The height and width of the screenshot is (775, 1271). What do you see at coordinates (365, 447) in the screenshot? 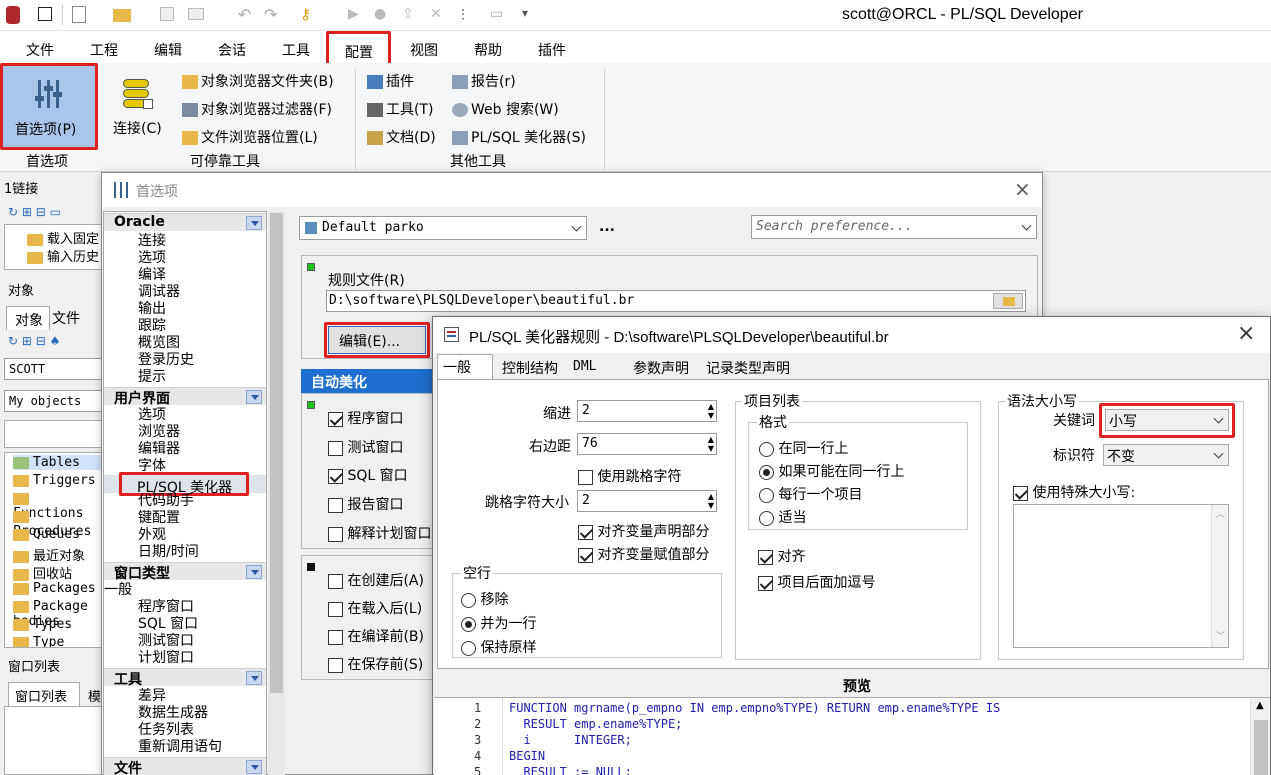
I see `auto-item-test: 测试窗口` at bounding box center [365, 447].